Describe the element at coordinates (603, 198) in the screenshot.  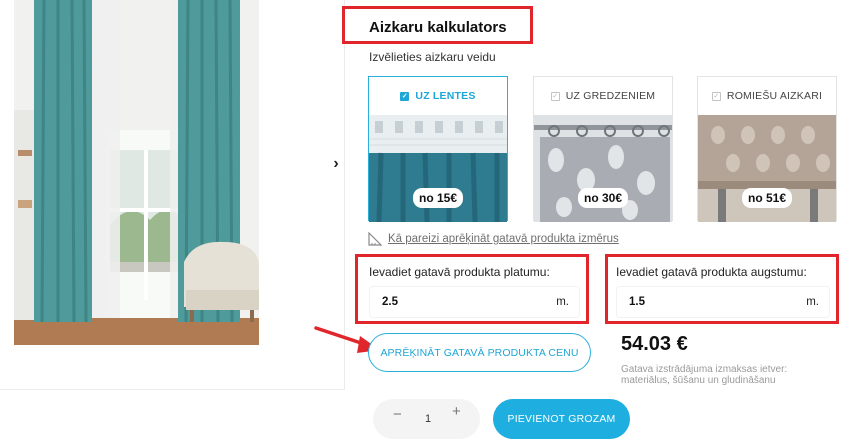
I see `price-from-badge: no 30€` at that location.